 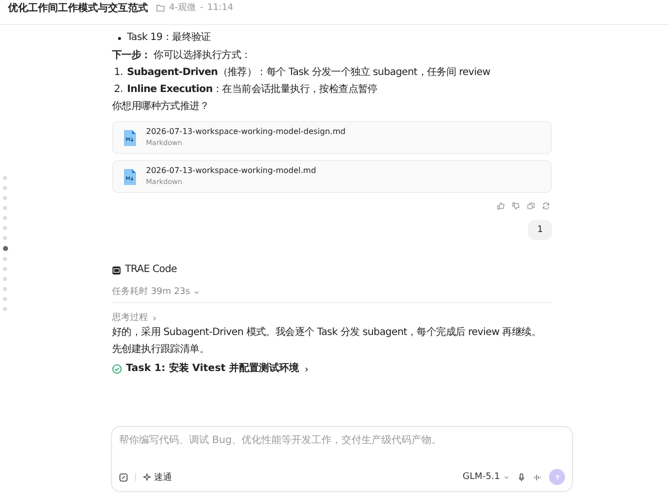 What do you see at coordinates (161, 349) in the screenshot?
I see `paragraph: 先创建执行跟踪清单。` at bounding box center [161, 349].